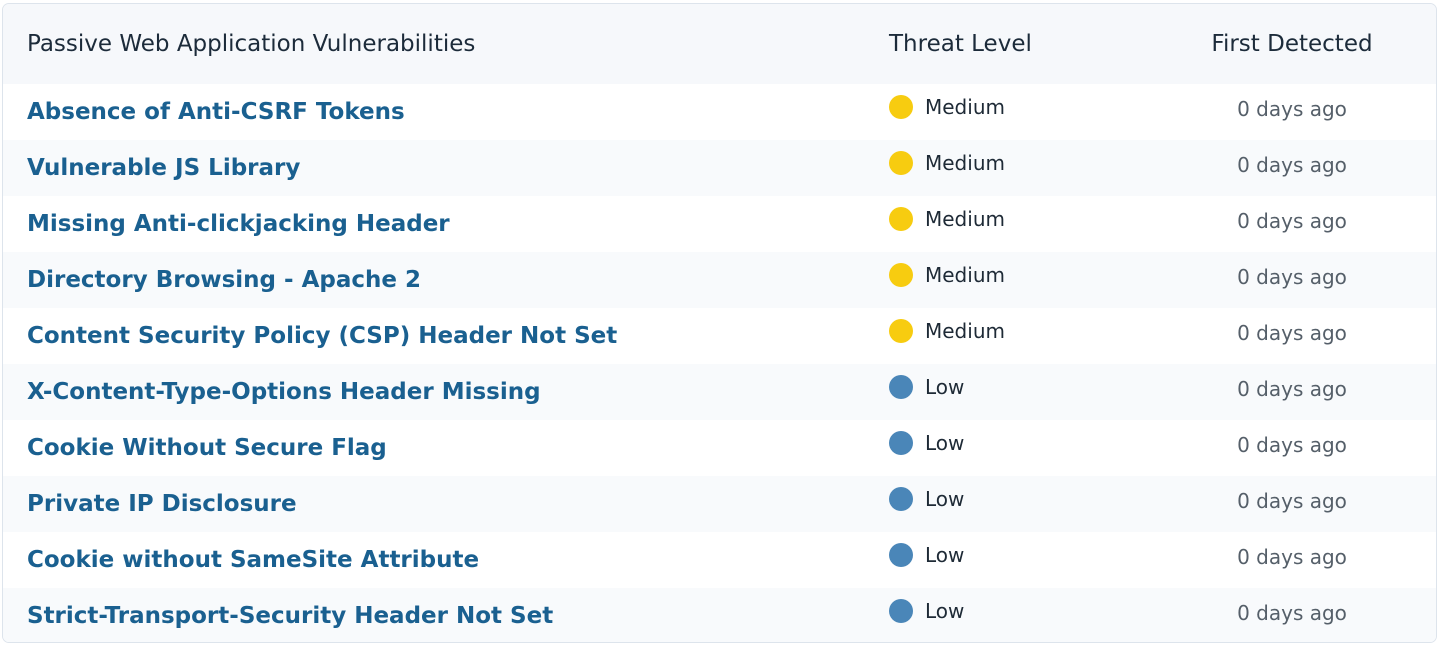 This screenshot has width=1441, height=646. I want to click on vulnerability-link: X-Content-Type-Options Header Missing, so click(284, 392).